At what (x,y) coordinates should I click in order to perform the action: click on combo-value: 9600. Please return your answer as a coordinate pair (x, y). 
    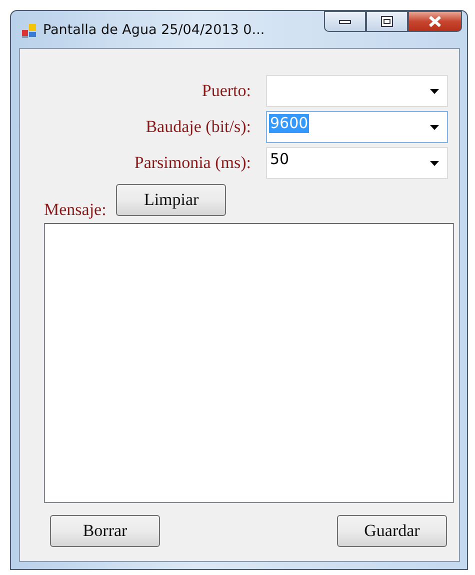
    Looking at the image, I should click on (289, 123).